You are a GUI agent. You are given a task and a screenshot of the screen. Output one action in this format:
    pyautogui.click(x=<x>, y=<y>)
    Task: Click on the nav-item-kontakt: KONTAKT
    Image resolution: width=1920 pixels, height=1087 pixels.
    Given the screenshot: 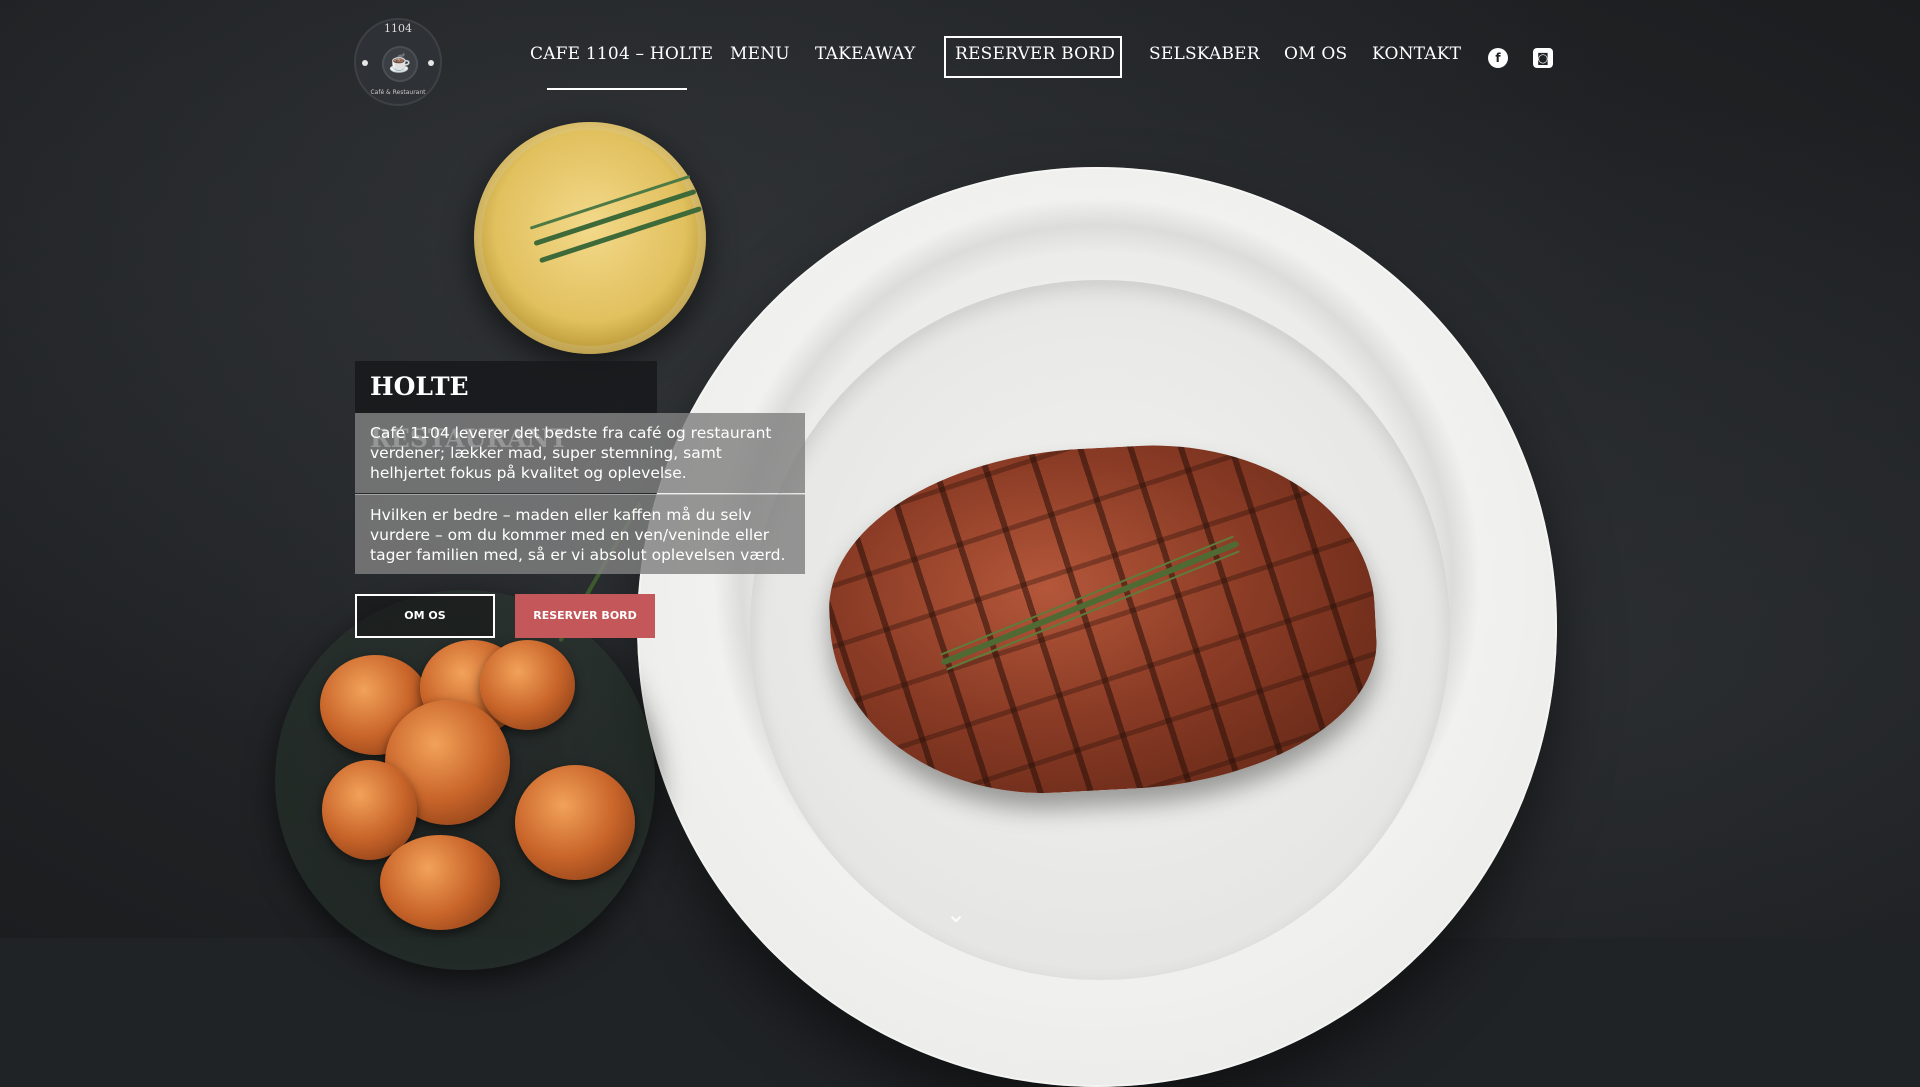 What is the action you would take?
    pyautogui.click(x=1416, y=54)
    